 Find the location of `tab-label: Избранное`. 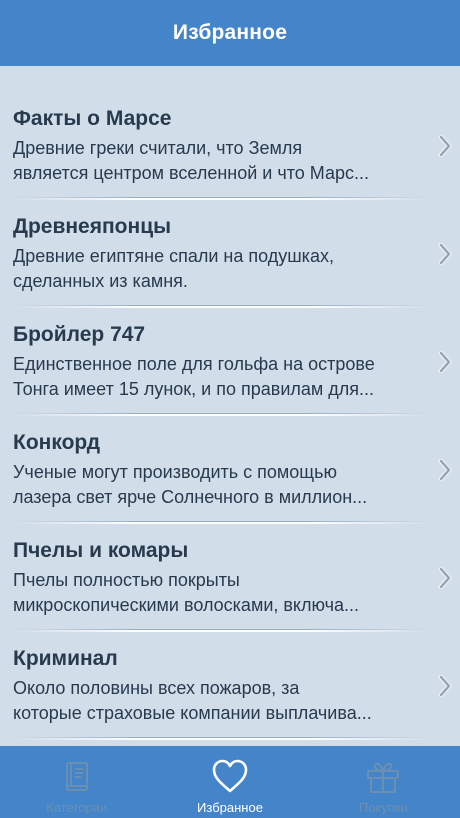

tab-label: Избранное is located at coordinates (230, 807).